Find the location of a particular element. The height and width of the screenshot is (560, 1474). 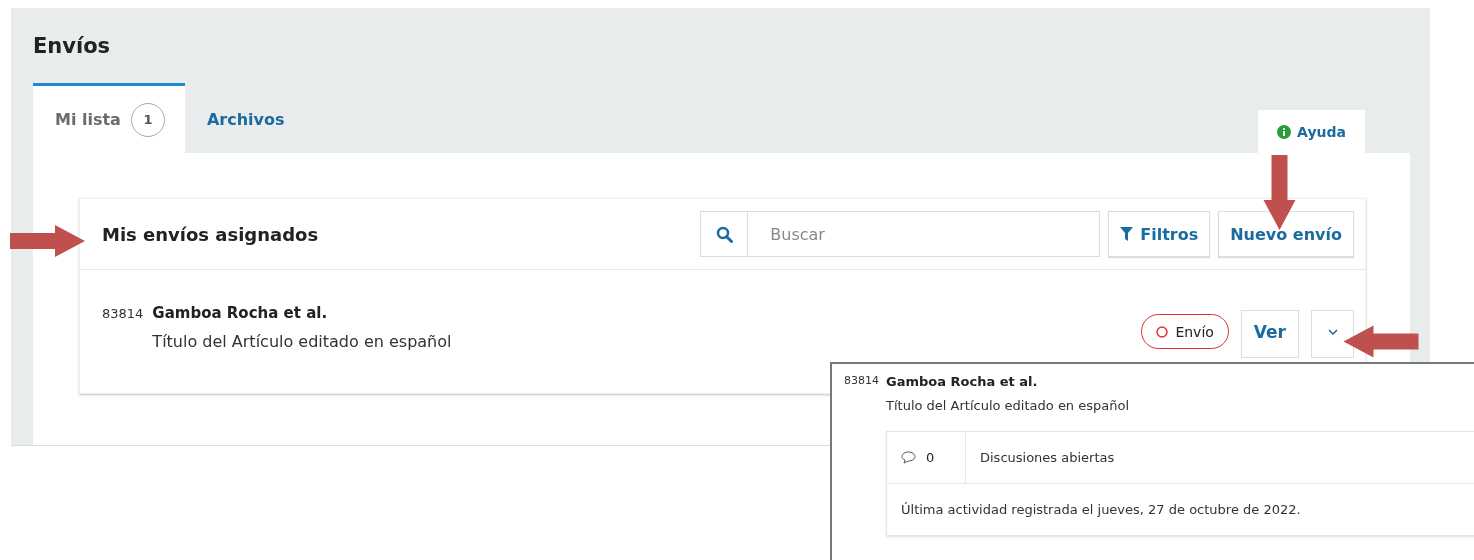

search-icon is located at coordinates (724, 234).